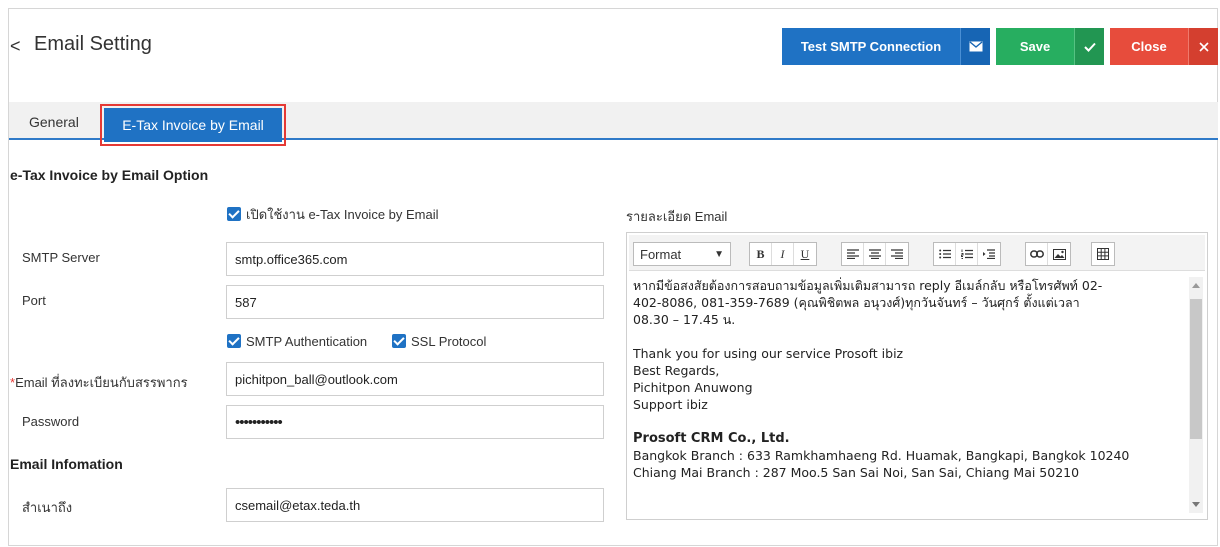  I want to click on text-style-group: B I U, so click(783, 254).